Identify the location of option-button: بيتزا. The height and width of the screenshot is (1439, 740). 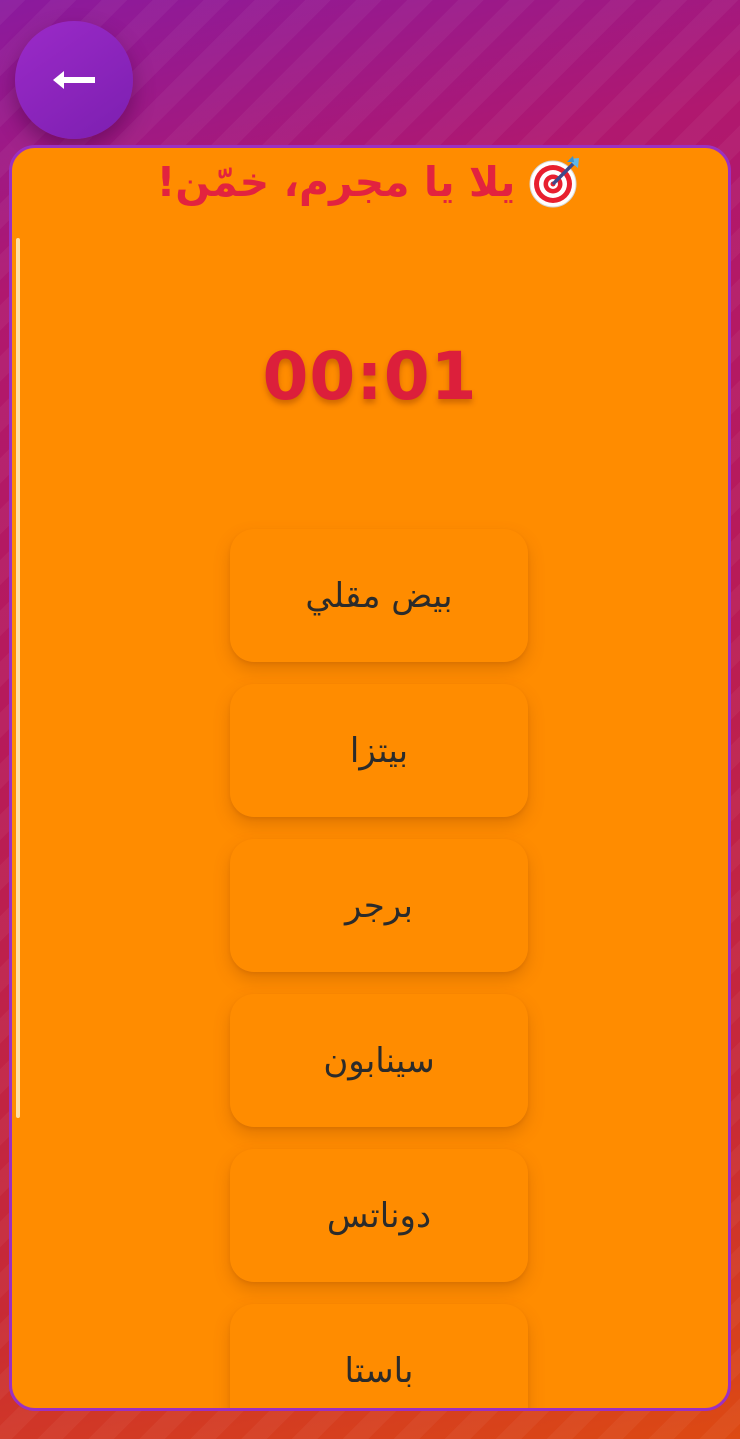
(379, 750).